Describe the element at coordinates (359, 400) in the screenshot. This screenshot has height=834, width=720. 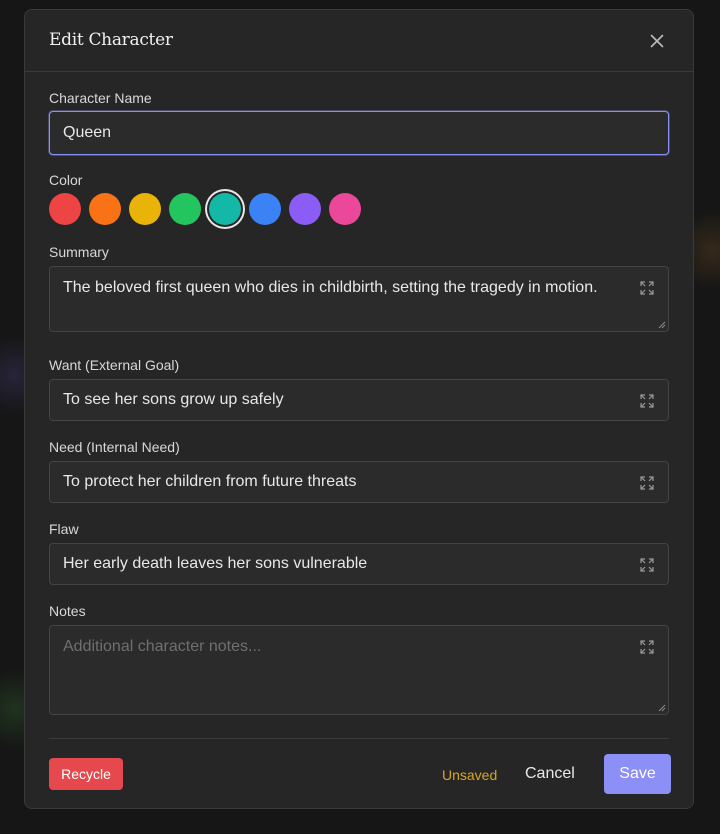
I see `want-input: To see her sons grow up safely` at that location.